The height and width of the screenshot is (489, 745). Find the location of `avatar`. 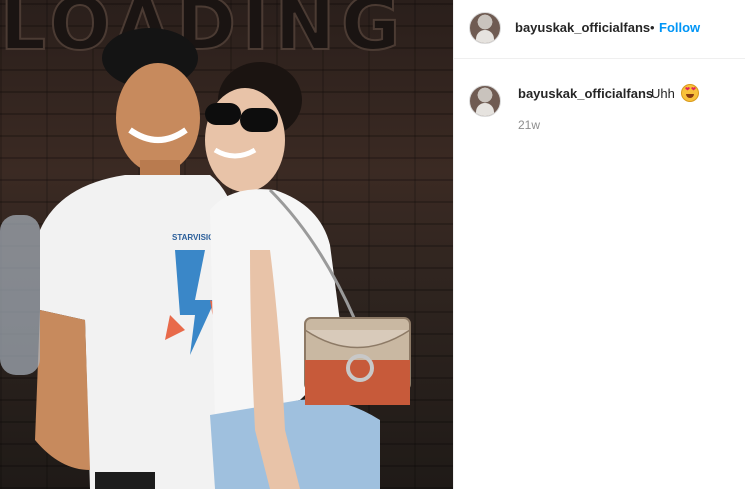

avatar is located at coordinates (485, 28).